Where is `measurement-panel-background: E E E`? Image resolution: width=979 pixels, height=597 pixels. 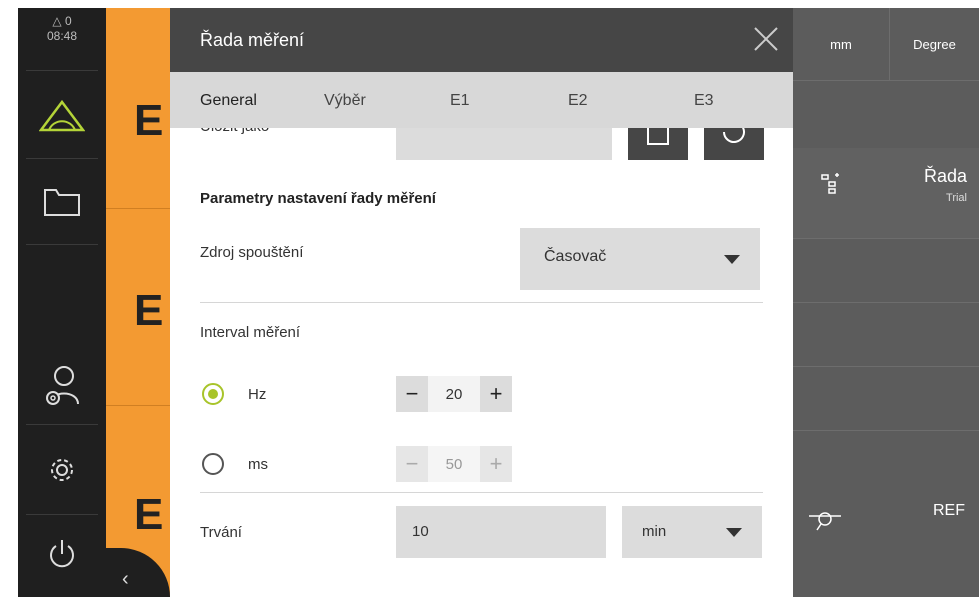 measurement-panel-background: E E E is located at coordinates (138, 302).